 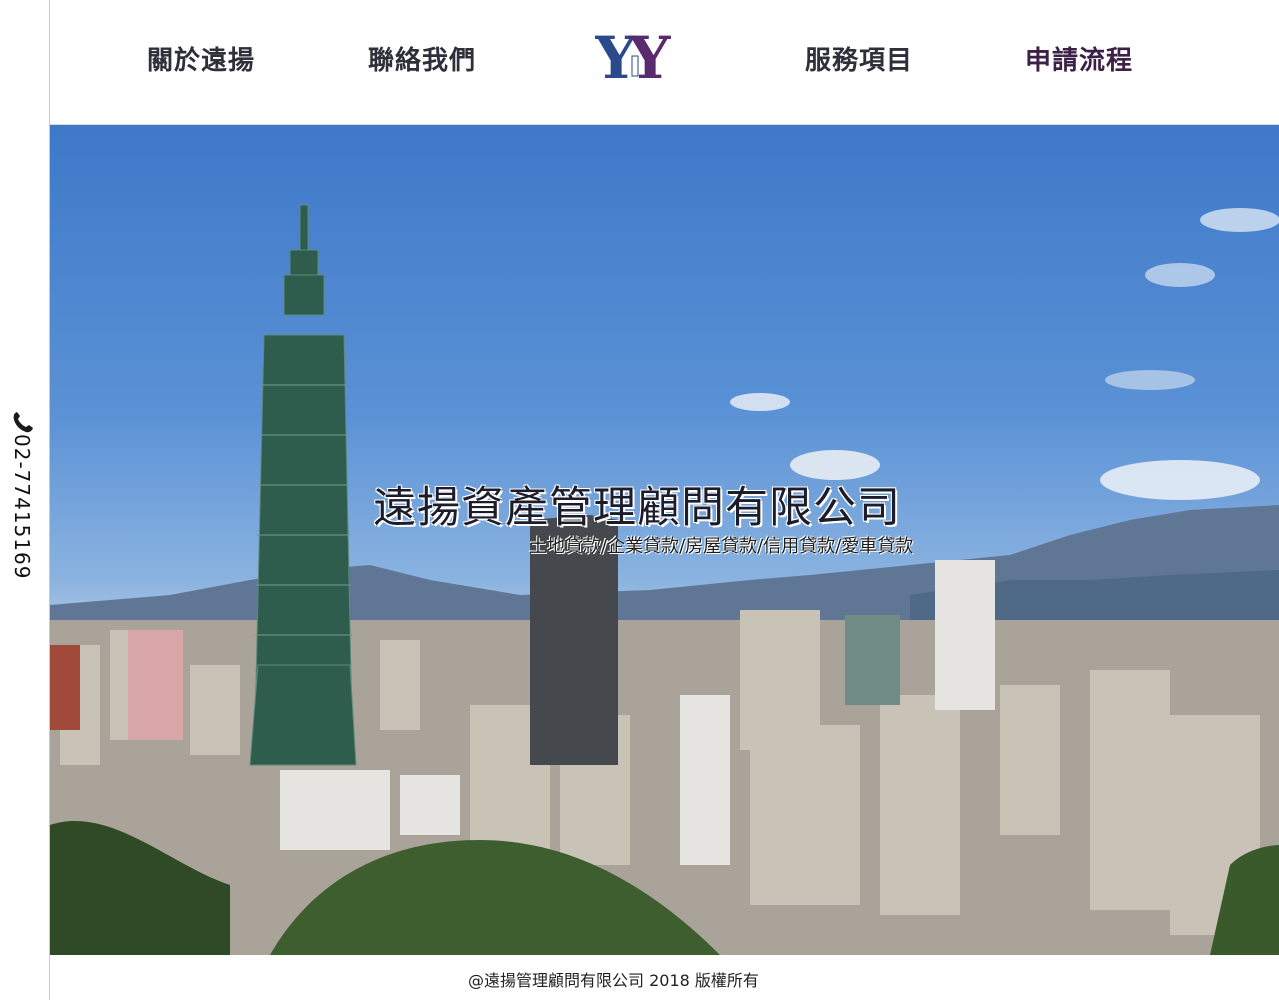 What do you see at coordinates (721, 546) in the screenshot?
I see `hero-services-subtitle: 土地貸款/企業貸款/房屋貸款/信用貸款/愛車貸款` at bounding box center [721, 546].